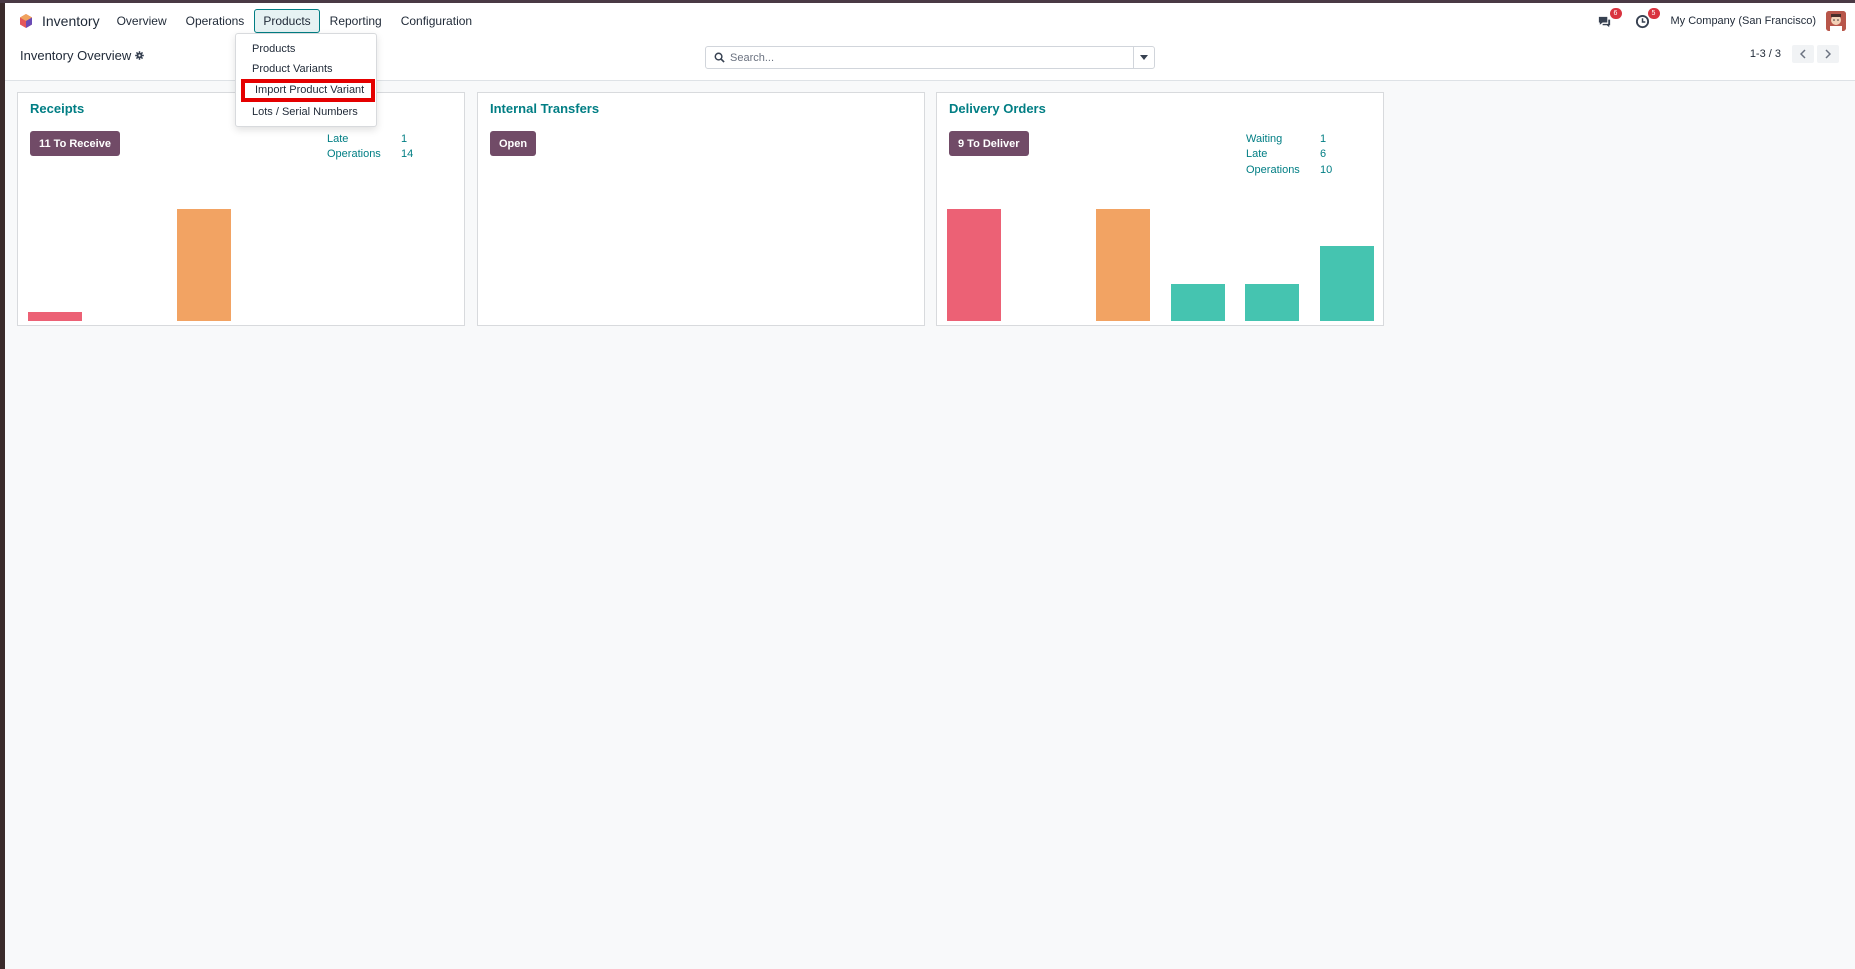 The height and width of the screenshot is (969, 1855). I want to click on menu-operations: Operations, so click(215, 21).